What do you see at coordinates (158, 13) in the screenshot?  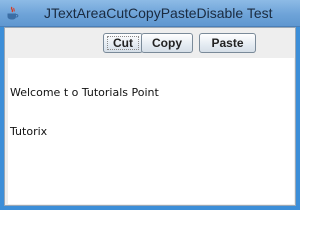 I see `window-title: JTextAreaCutCopyPasteDisable Test` at bounding box center [158, 13].